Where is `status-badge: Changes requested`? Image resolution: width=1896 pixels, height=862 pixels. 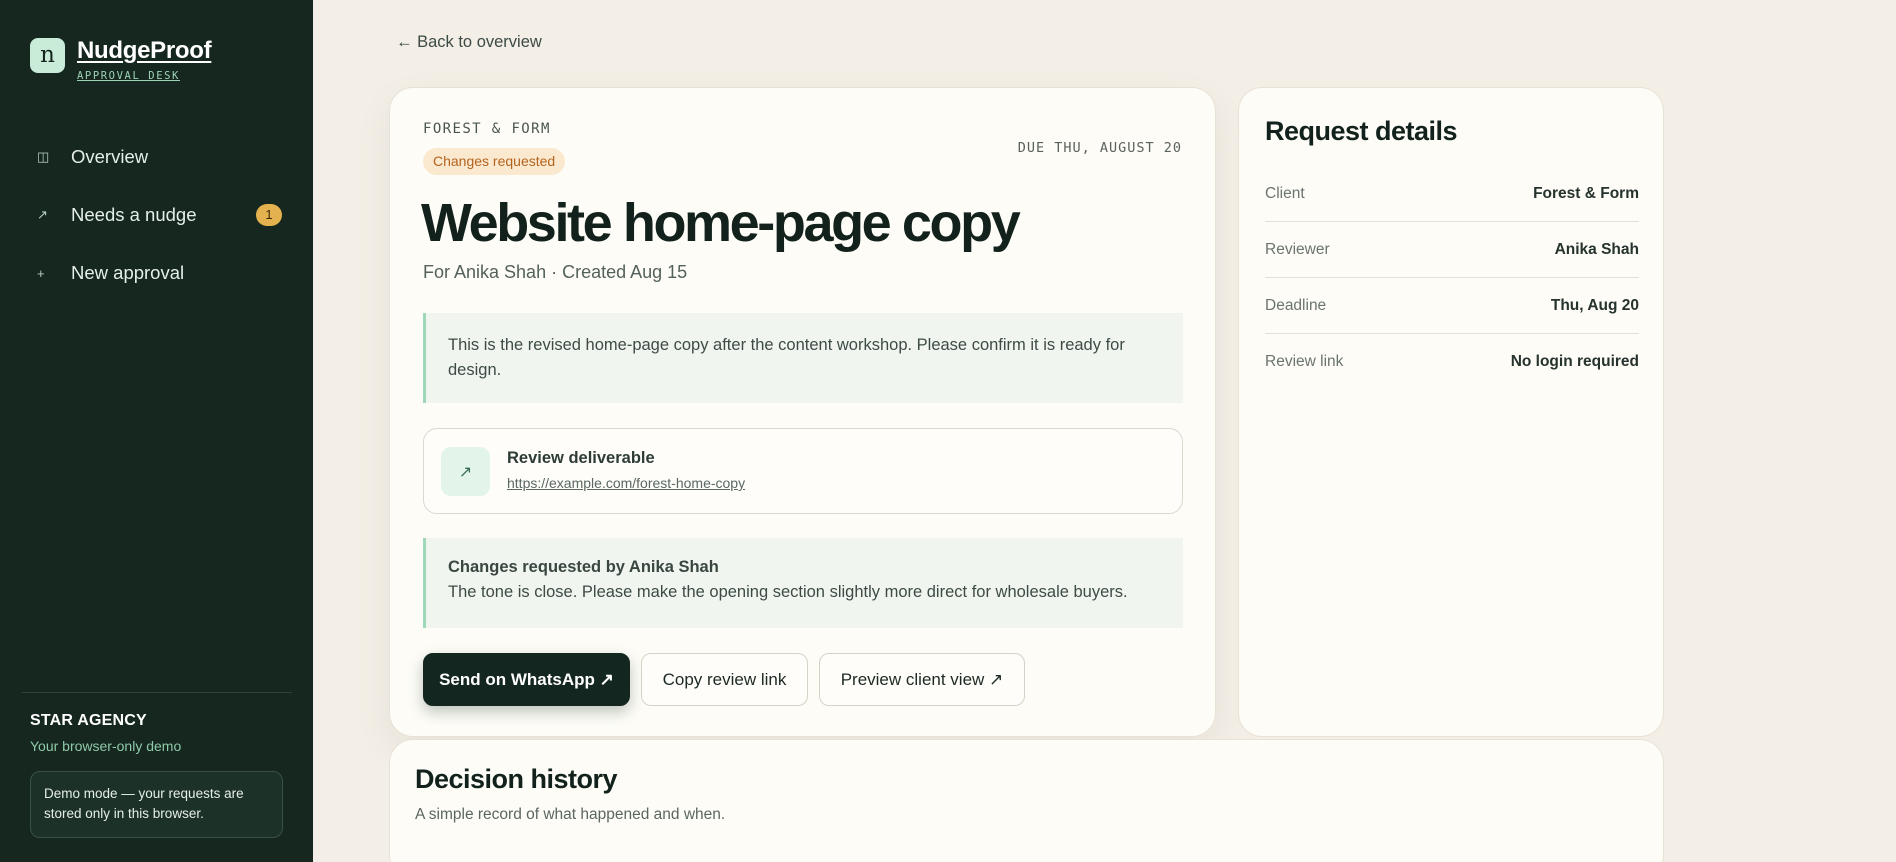 status-badge: Changes requested is located at coordinates (494, 161).